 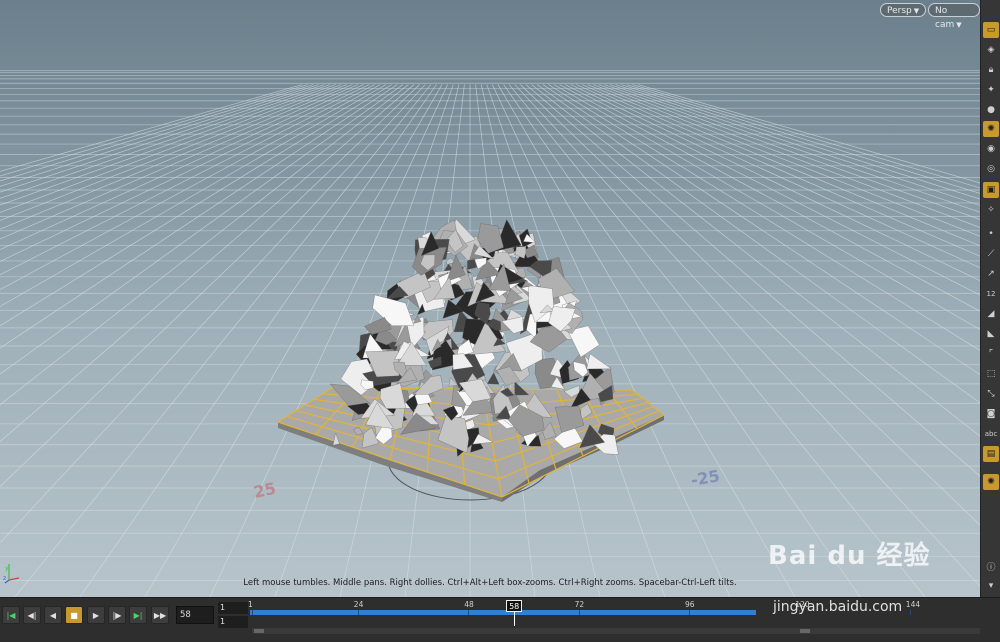 I want to click on watermark-url: jingyan.baidu.com, so click(x=838, y=607).